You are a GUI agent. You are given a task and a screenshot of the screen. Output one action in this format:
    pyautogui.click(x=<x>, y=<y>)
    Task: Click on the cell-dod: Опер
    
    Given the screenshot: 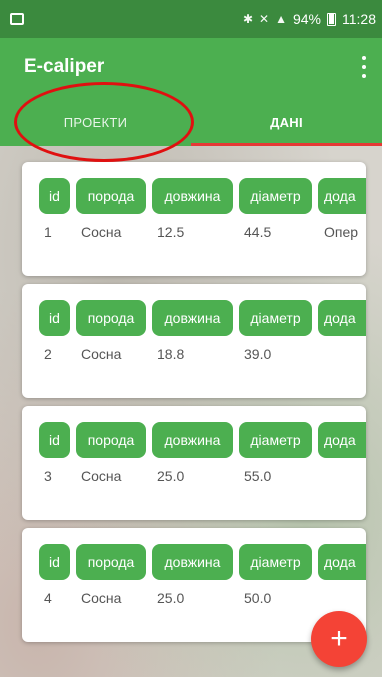 What is the action you would take?
    pyautogui.click(x=341, y=232)
    